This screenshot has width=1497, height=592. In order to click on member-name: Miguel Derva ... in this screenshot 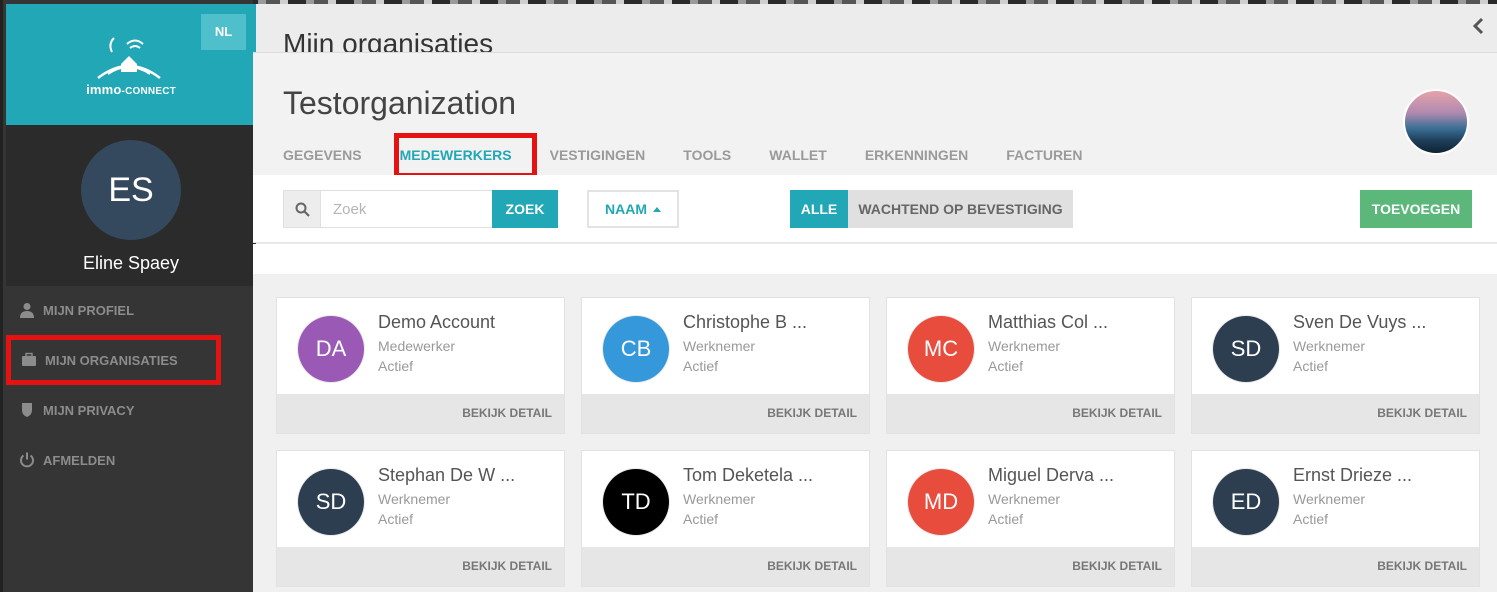, I will do `click(1051, 475)`.